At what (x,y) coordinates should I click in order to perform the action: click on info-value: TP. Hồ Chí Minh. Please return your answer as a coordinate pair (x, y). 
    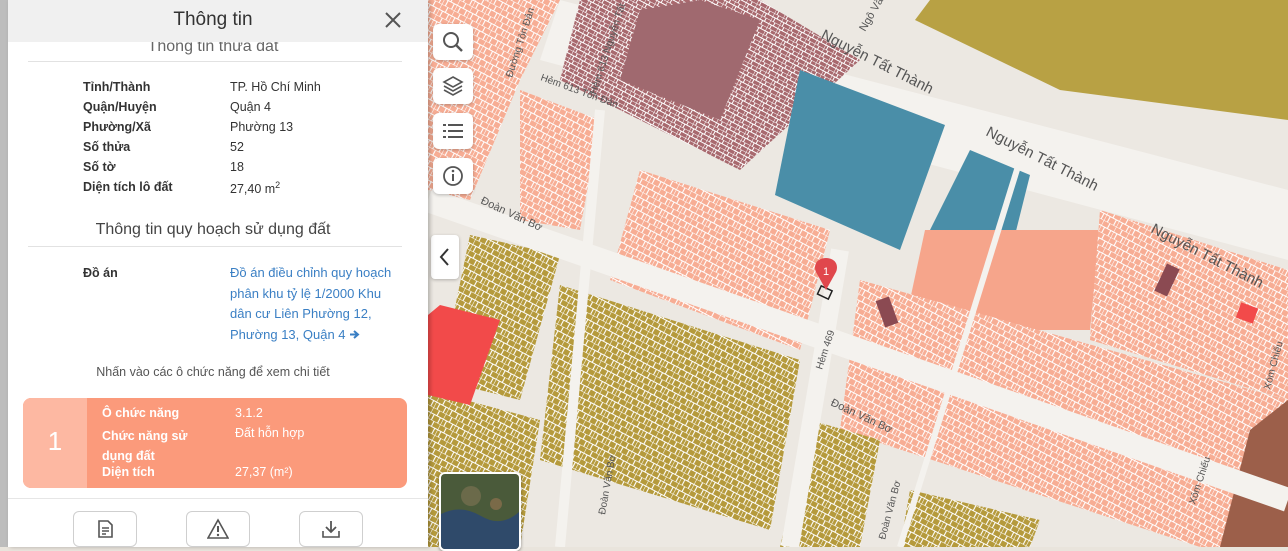
    Looking at the image, I should click on (275, 87).